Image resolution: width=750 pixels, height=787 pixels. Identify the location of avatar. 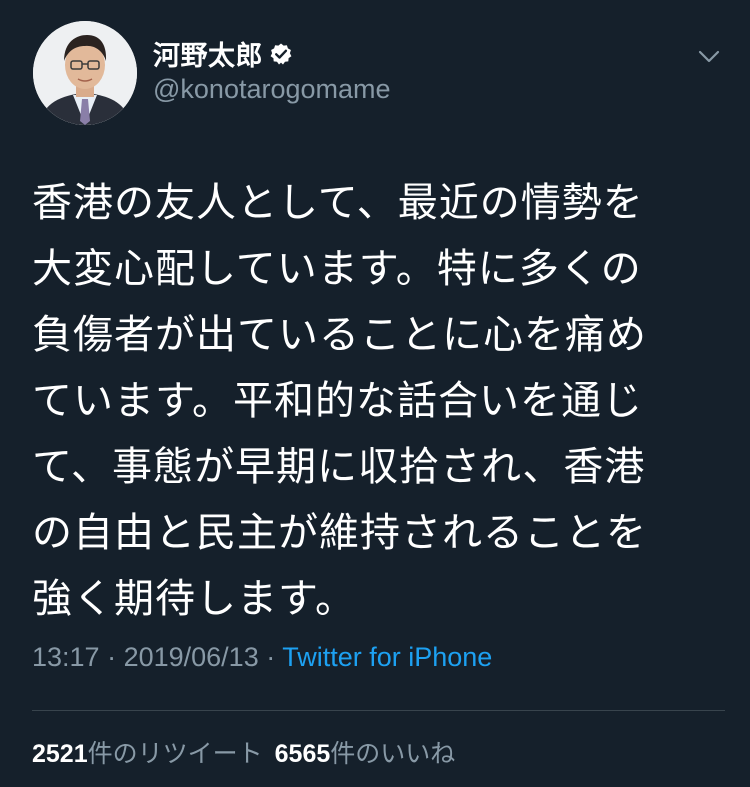
(85, 73).